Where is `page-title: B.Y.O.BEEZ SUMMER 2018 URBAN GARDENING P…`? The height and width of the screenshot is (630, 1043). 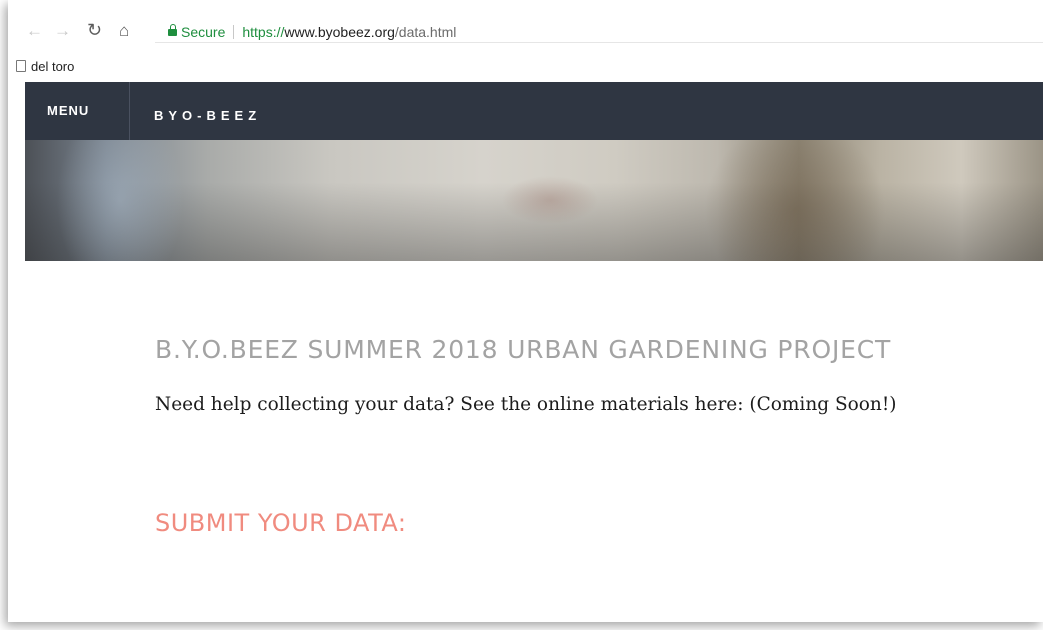
page-title: B.Y.O.BEEZ SUMMER 2018 URBAN GARDENING P… is located at coordinates (523, 349).